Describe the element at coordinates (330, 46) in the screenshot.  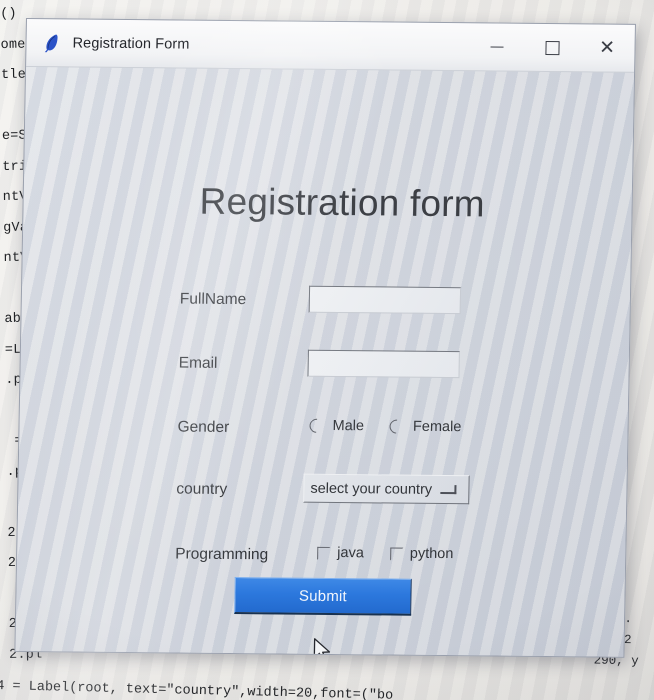
I see `window-titlebar: Registration Form ✕` at that location.